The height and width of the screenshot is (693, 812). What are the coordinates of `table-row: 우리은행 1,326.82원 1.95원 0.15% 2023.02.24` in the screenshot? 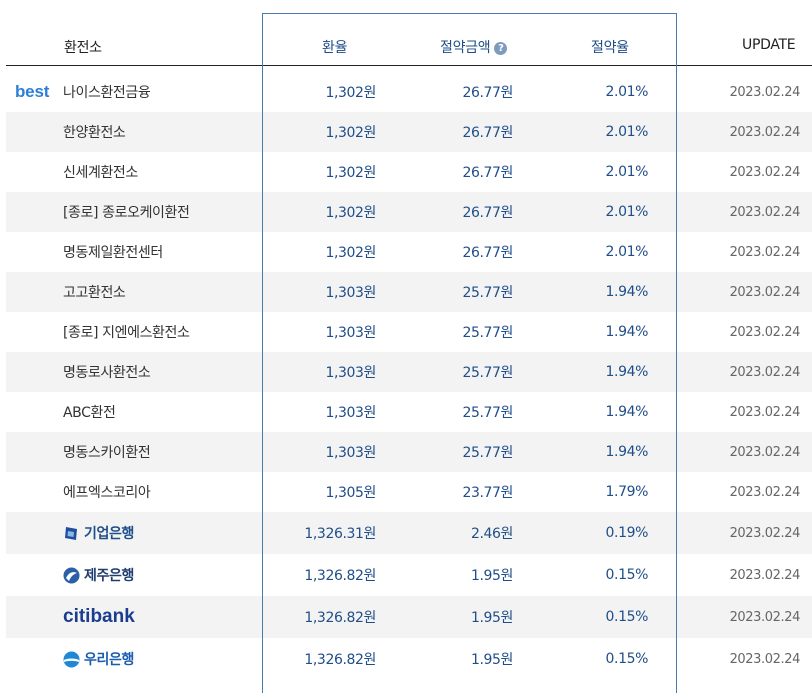 It's located at (409, 659).